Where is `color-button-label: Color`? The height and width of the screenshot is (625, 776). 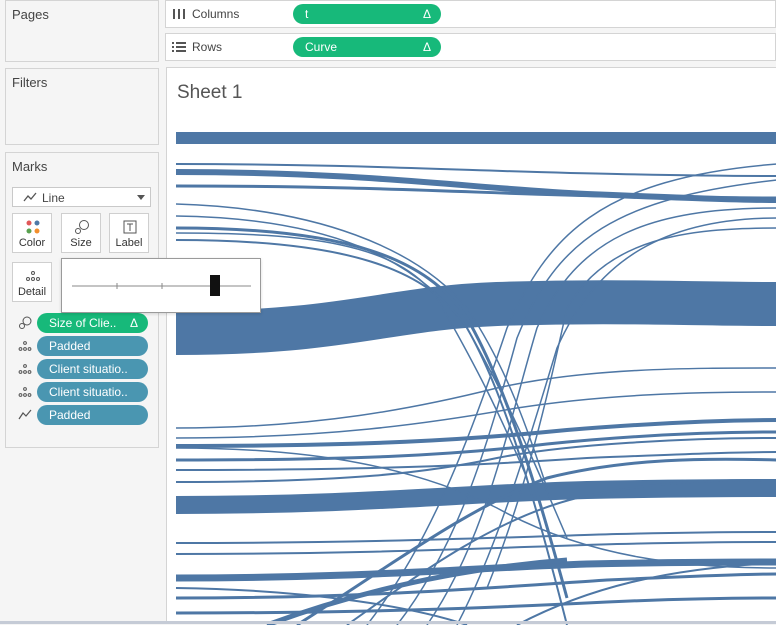 color-button-label: Color is located at coordinates (32, 243).